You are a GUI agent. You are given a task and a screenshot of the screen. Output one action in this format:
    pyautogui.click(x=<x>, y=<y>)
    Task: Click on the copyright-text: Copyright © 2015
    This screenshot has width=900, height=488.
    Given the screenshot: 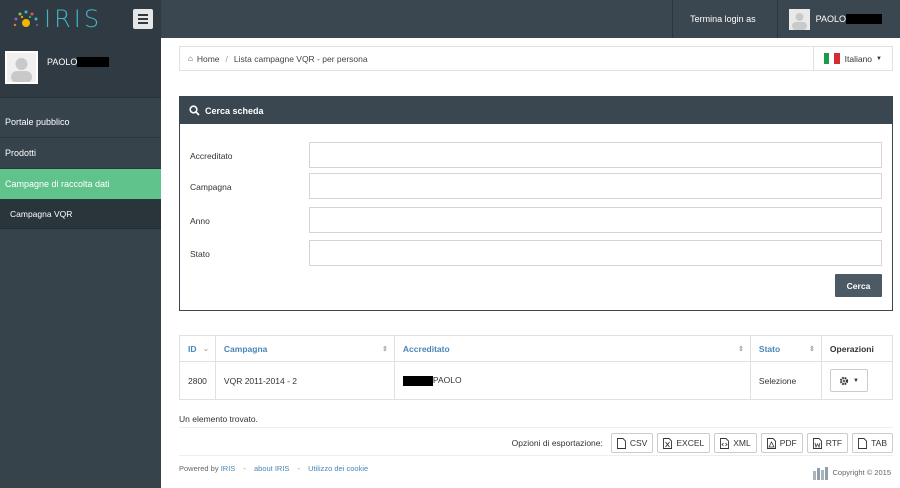 What is the action you would take?
    pyautogui.click(x=861, y=472)
    